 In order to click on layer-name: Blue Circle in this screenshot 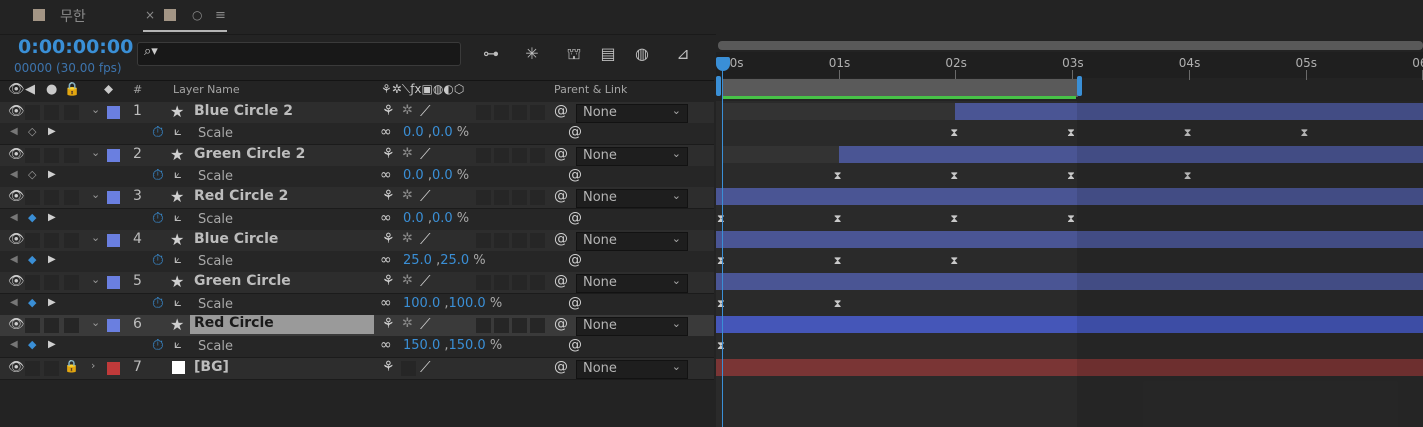, I will do `click(236, 239)`.